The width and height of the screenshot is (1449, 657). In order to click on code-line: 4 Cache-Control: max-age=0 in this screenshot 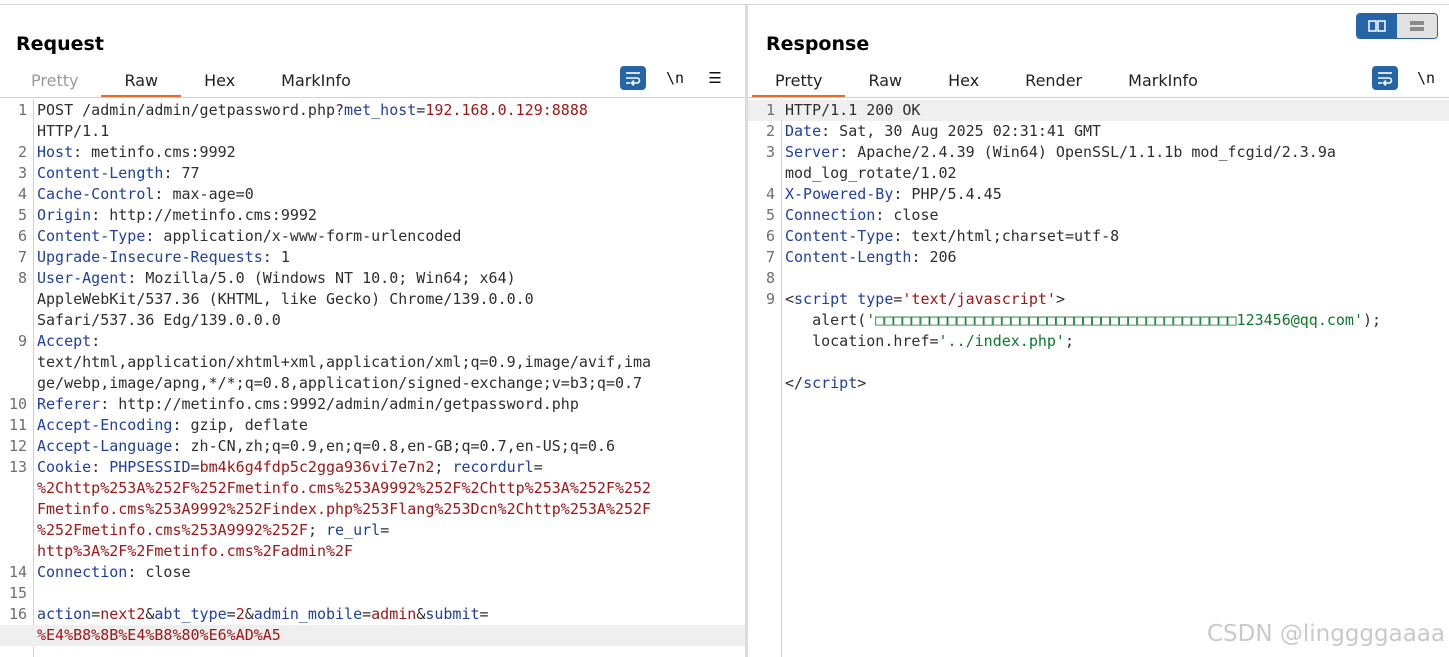, I will do `click(372, 194)`.